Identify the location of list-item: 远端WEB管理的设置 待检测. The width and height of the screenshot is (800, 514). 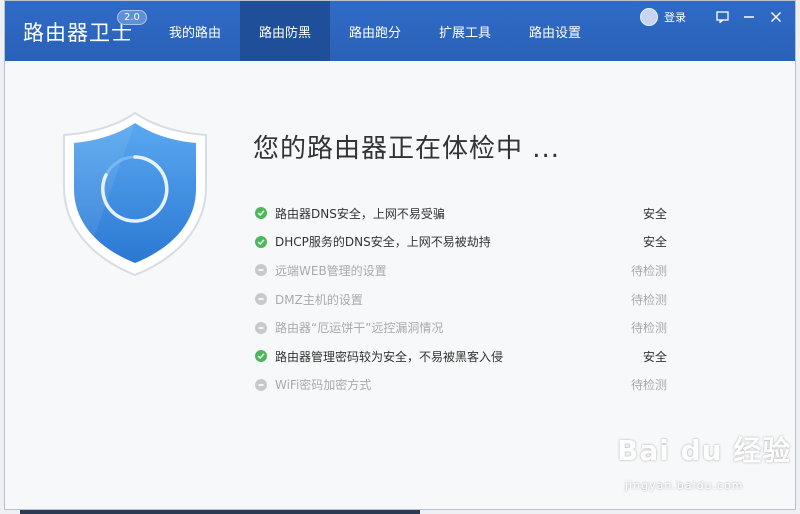
(470, 270).